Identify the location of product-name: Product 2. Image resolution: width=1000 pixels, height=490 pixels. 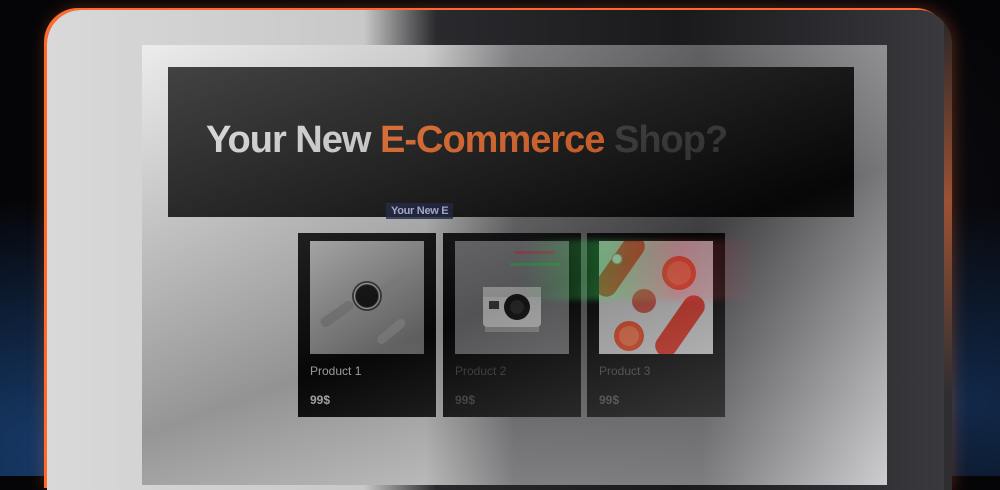
(480, 371).